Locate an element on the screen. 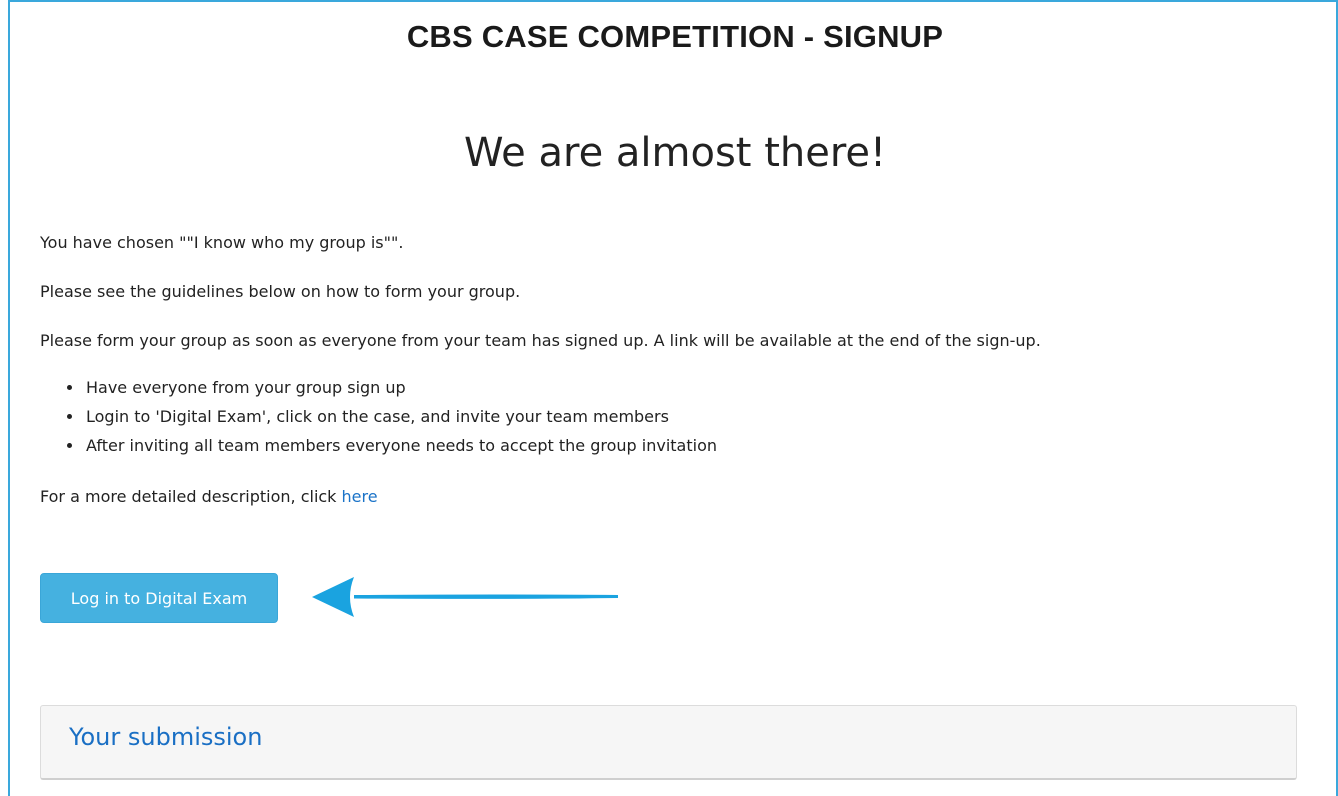 This screenshot has width=1338, height=796. submission-panel: Your submission is located at coordinates (668, 742).